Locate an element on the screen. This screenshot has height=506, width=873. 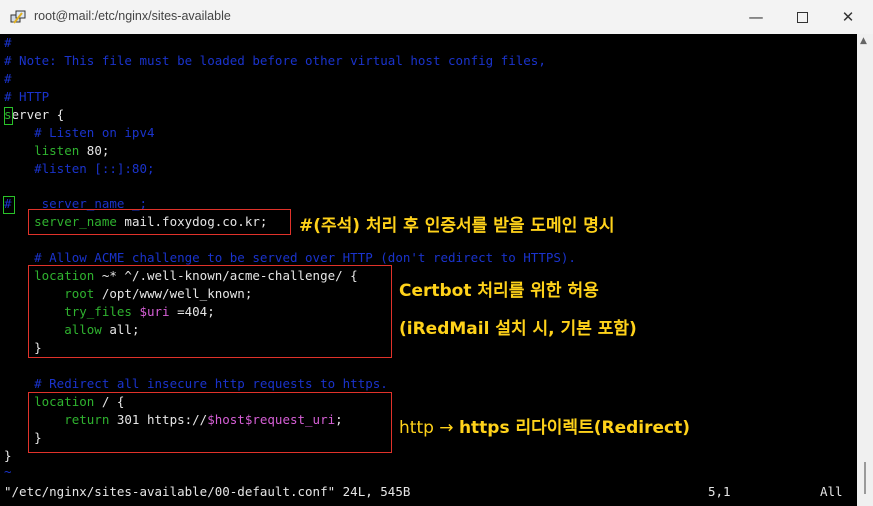
close-icon: ✕ is located at coordinates (848, 17).